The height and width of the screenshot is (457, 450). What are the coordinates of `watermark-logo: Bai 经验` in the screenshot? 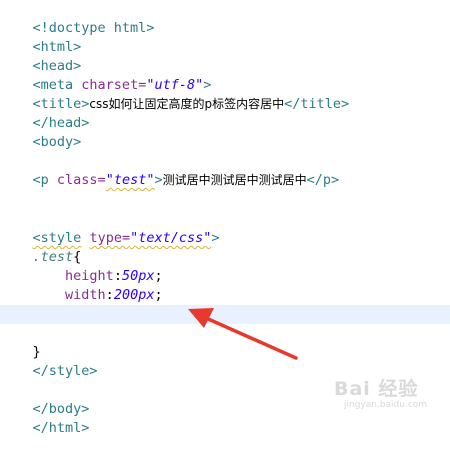 It's located at (376, 389).